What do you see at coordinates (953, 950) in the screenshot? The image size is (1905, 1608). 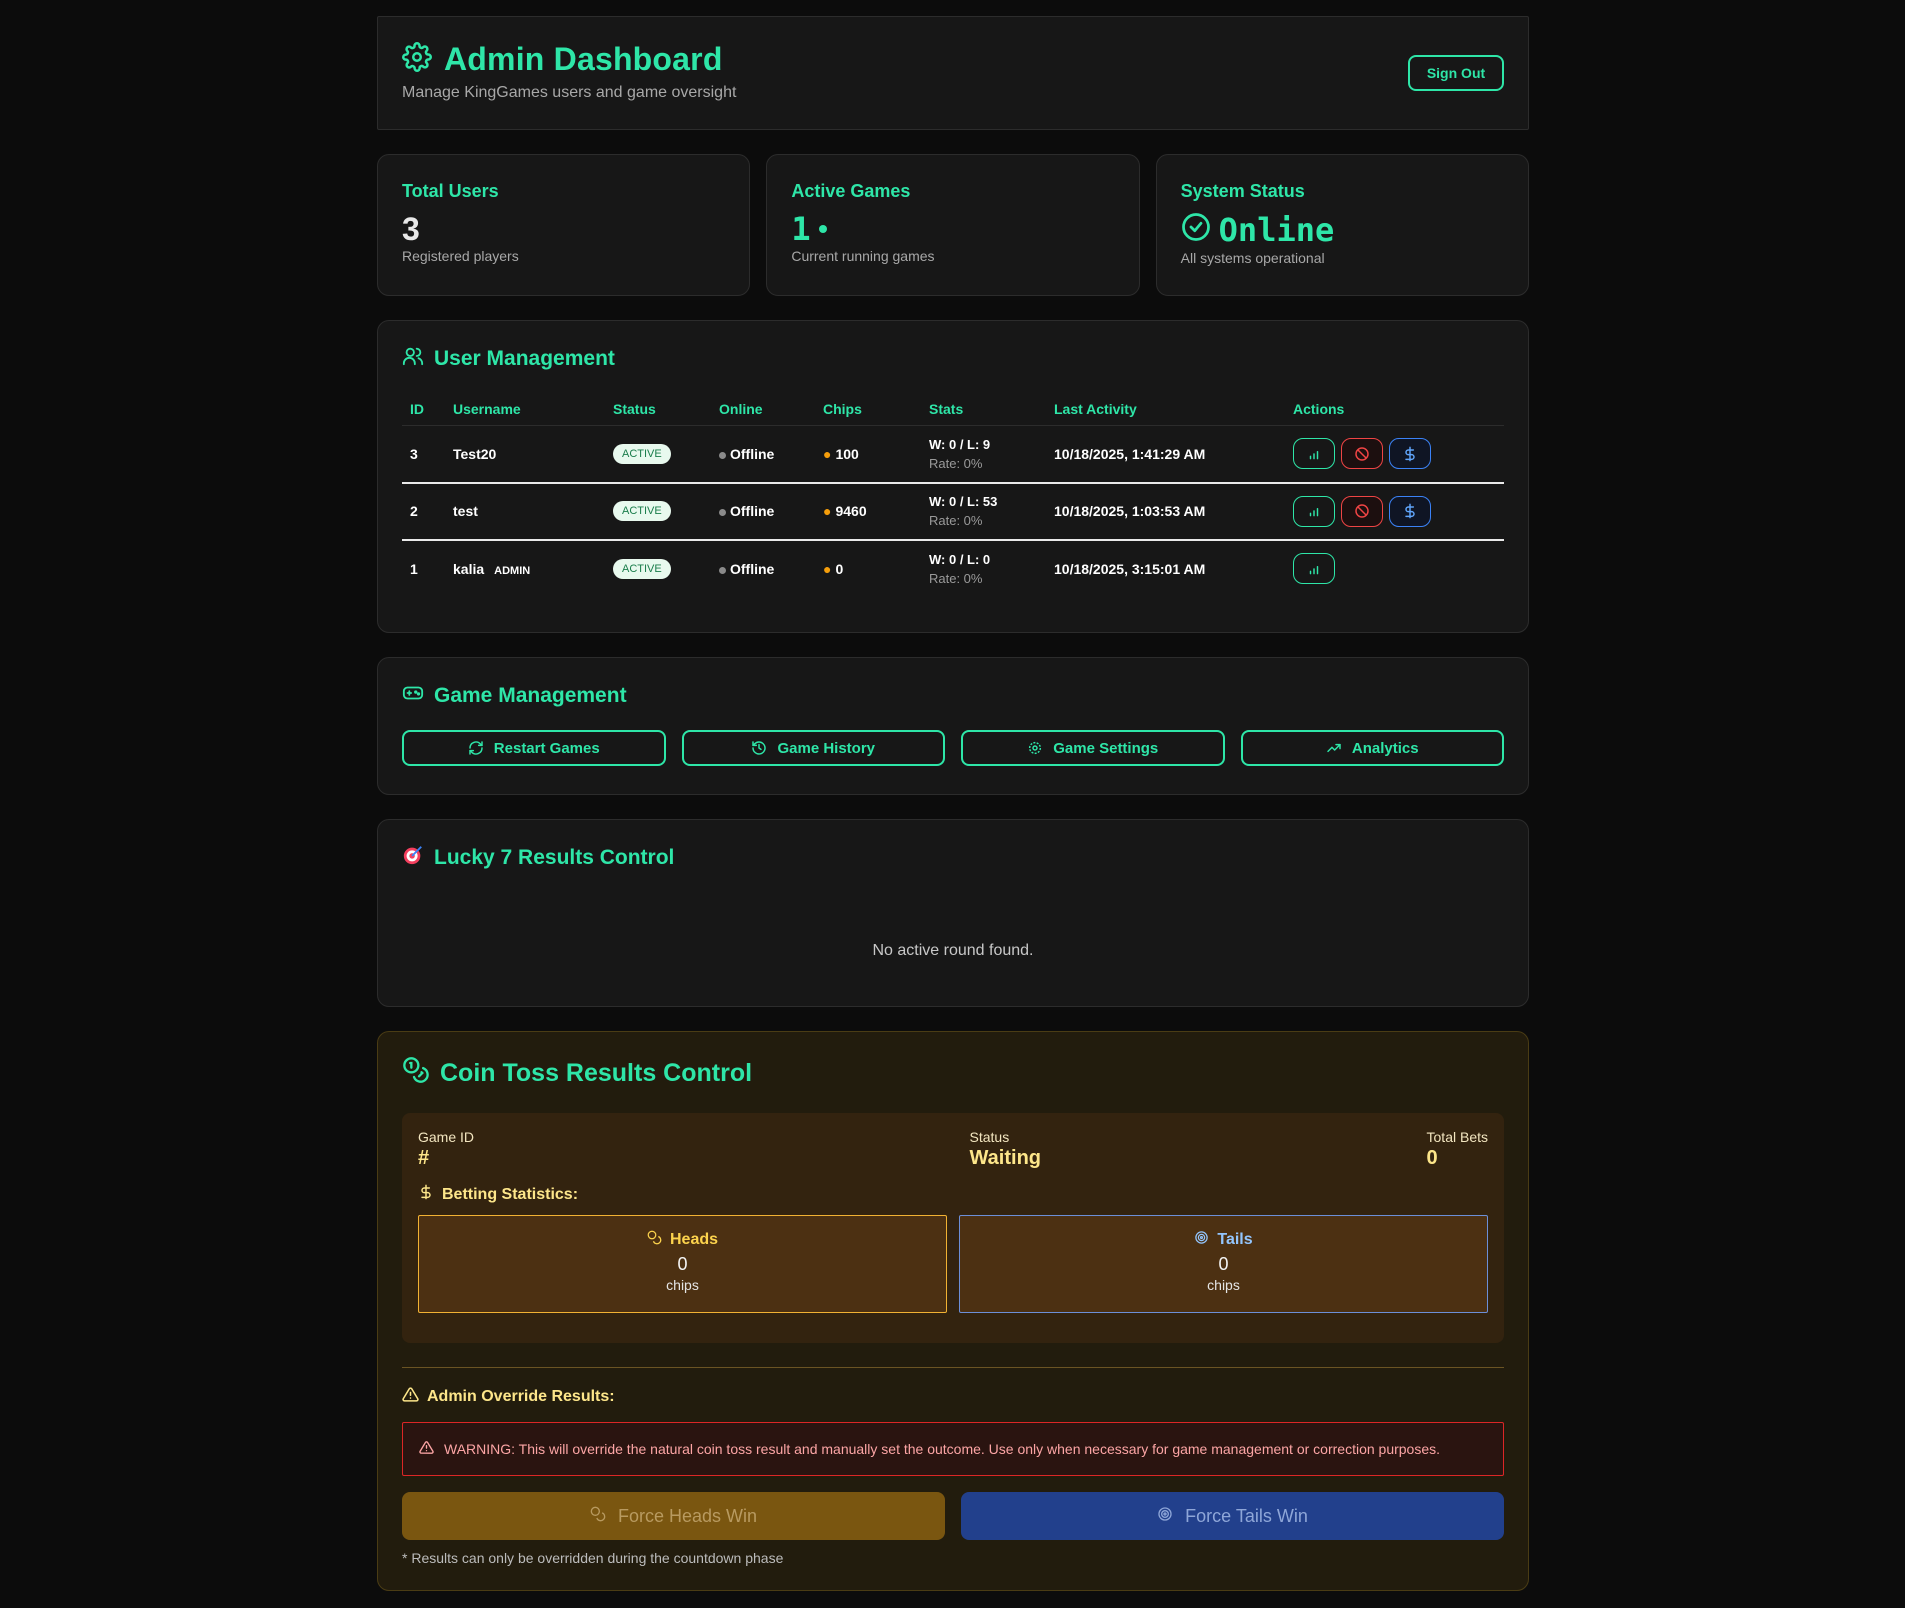 I see `lucky7-empty-message: No active round found.` at bounding box center [953, 950].